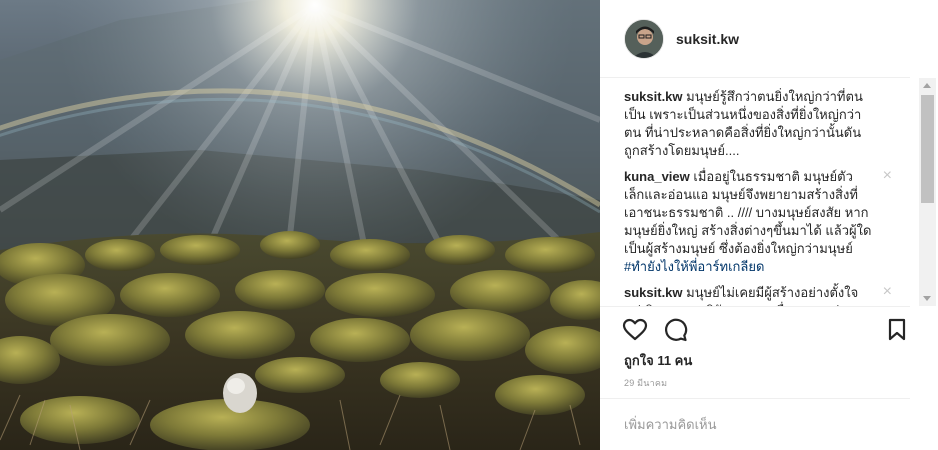 This screenshot has width=938, height=450. I want to click on scroll-up-arrow-icon, so click(927, 85).